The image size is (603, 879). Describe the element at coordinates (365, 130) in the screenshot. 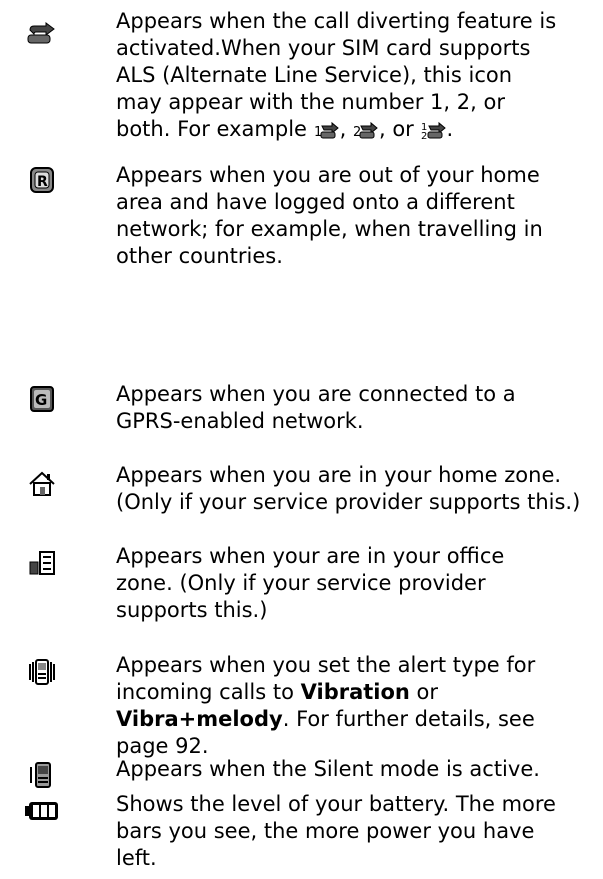

I see `call-divert-line2-icon: 2` at that location.